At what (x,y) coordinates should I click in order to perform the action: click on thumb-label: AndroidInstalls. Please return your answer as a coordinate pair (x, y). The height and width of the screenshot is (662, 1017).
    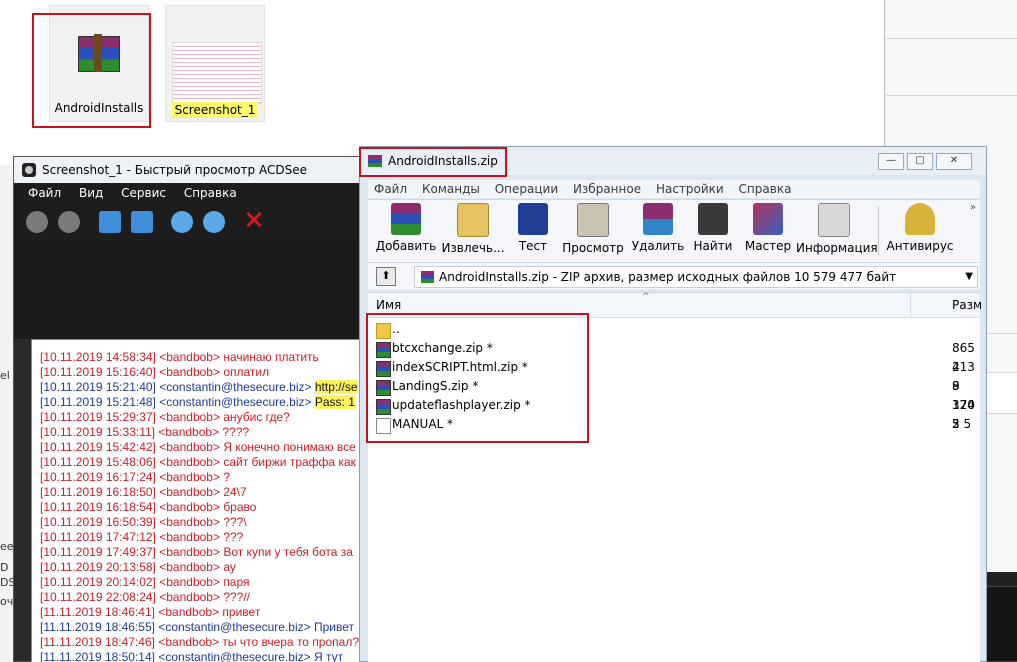
    Looking at the image, I should click on (99, 108).